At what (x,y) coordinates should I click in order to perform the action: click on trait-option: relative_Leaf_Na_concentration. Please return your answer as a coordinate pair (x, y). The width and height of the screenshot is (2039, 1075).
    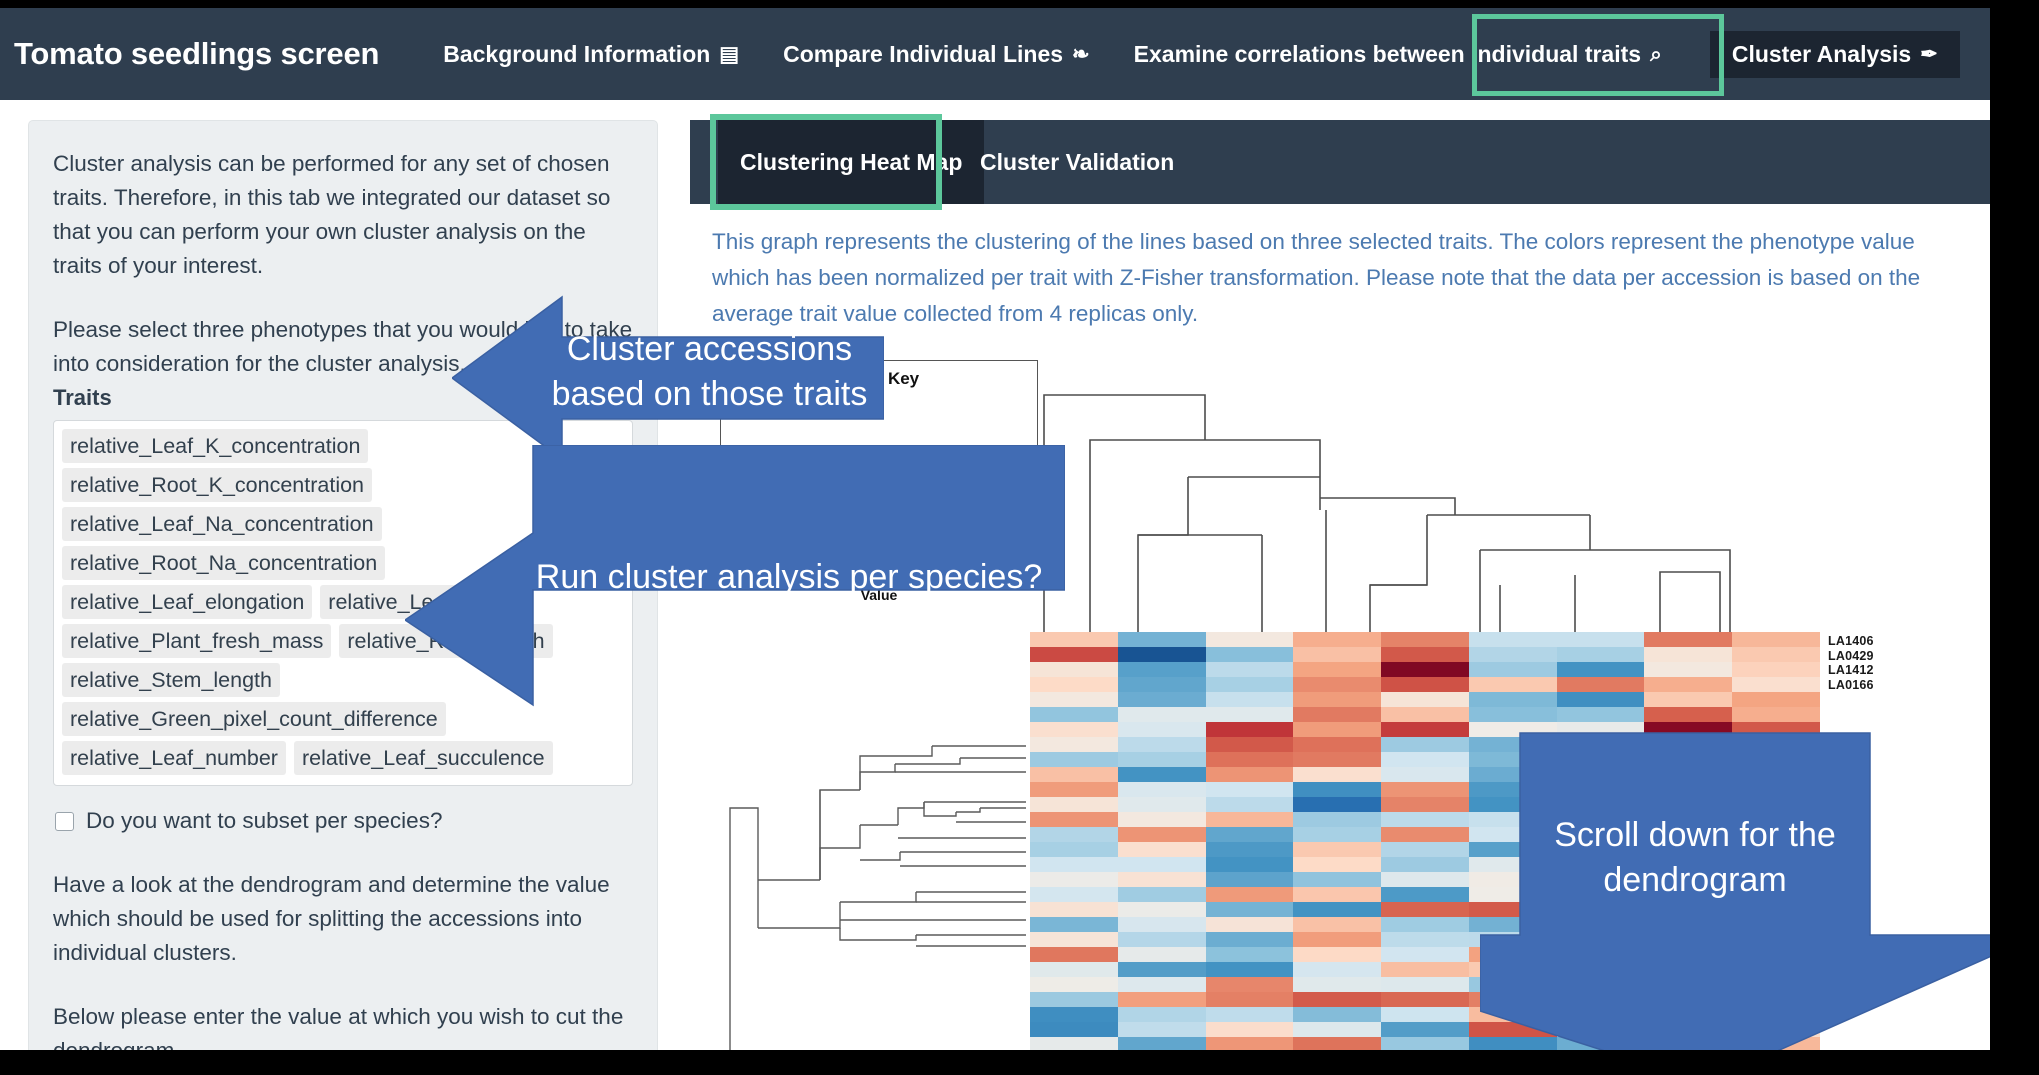
    Looking at the image, I should click on (222, 524).